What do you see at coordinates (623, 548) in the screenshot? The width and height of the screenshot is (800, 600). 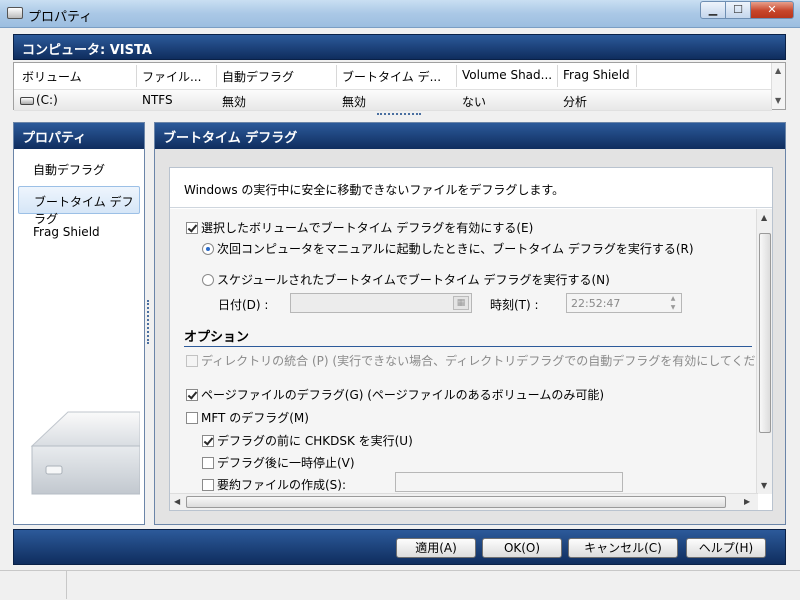 I see `cancel-button: キャンセル(C)` at bounding box center [623, 548].